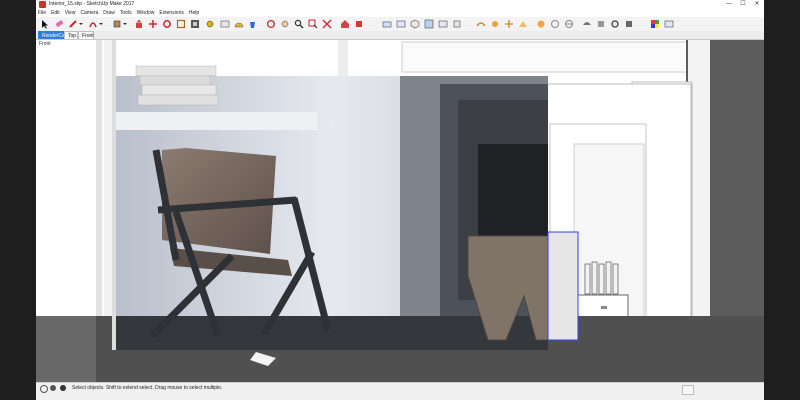 The width and height of the screenshot is (800, 400). I want to click on move-icon, so click(153, 24).